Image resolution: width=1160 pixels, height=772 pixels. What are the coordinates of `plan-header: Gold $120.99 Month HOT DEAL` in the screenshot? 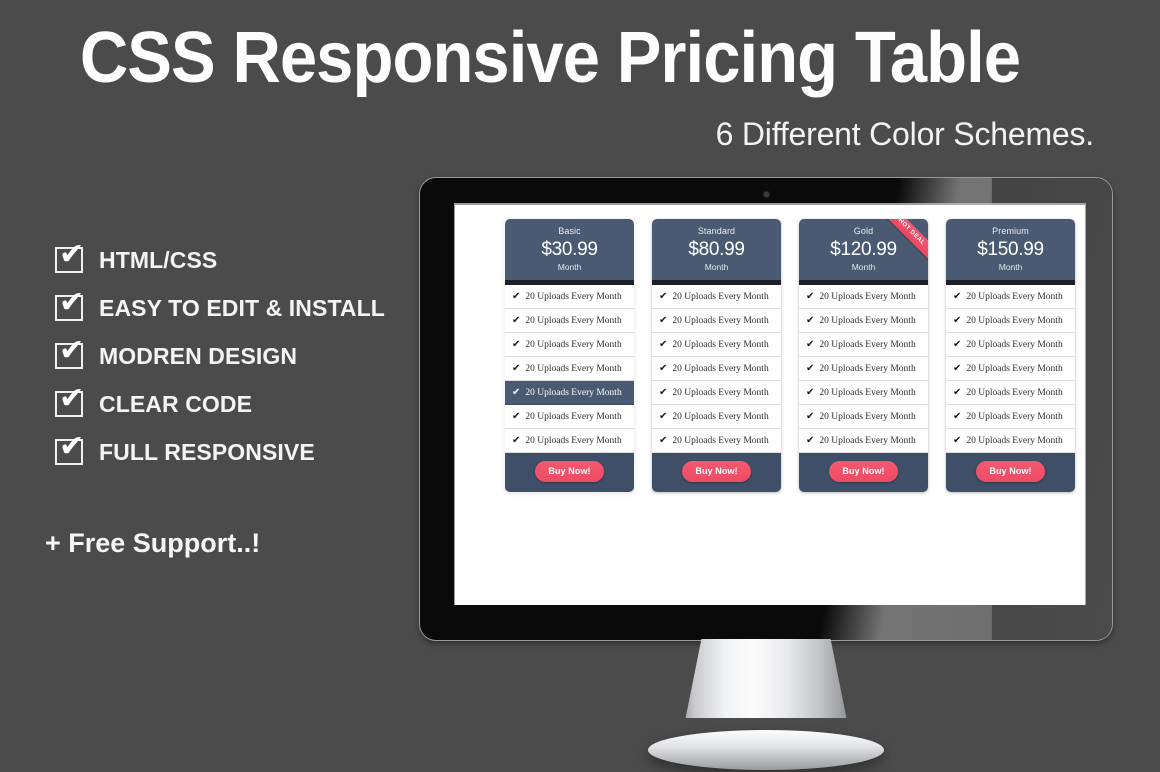 It's located at (863, 249).